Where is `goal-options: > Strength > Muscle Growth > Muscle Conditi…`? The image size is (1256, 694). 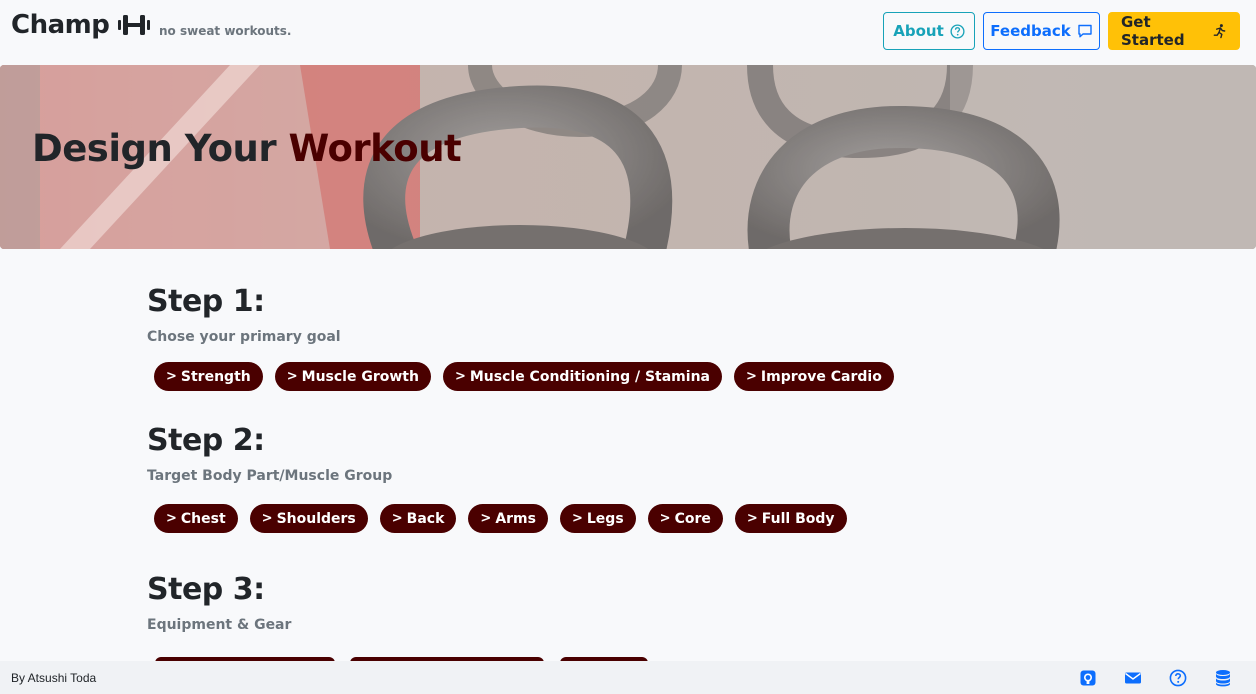
goal-options: > Strength > Muscle Growth > Muscle Conditi… is located at coordinates (524, 376).